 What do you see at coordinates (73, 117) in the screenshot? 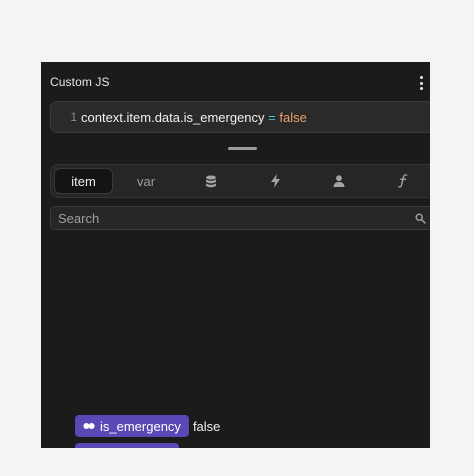
I see `line-number: 1` at bounding box center [73, 117].